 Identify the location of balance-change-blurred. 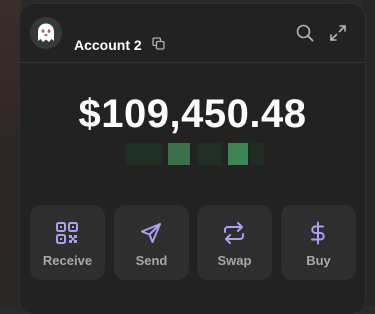
(192, 154).